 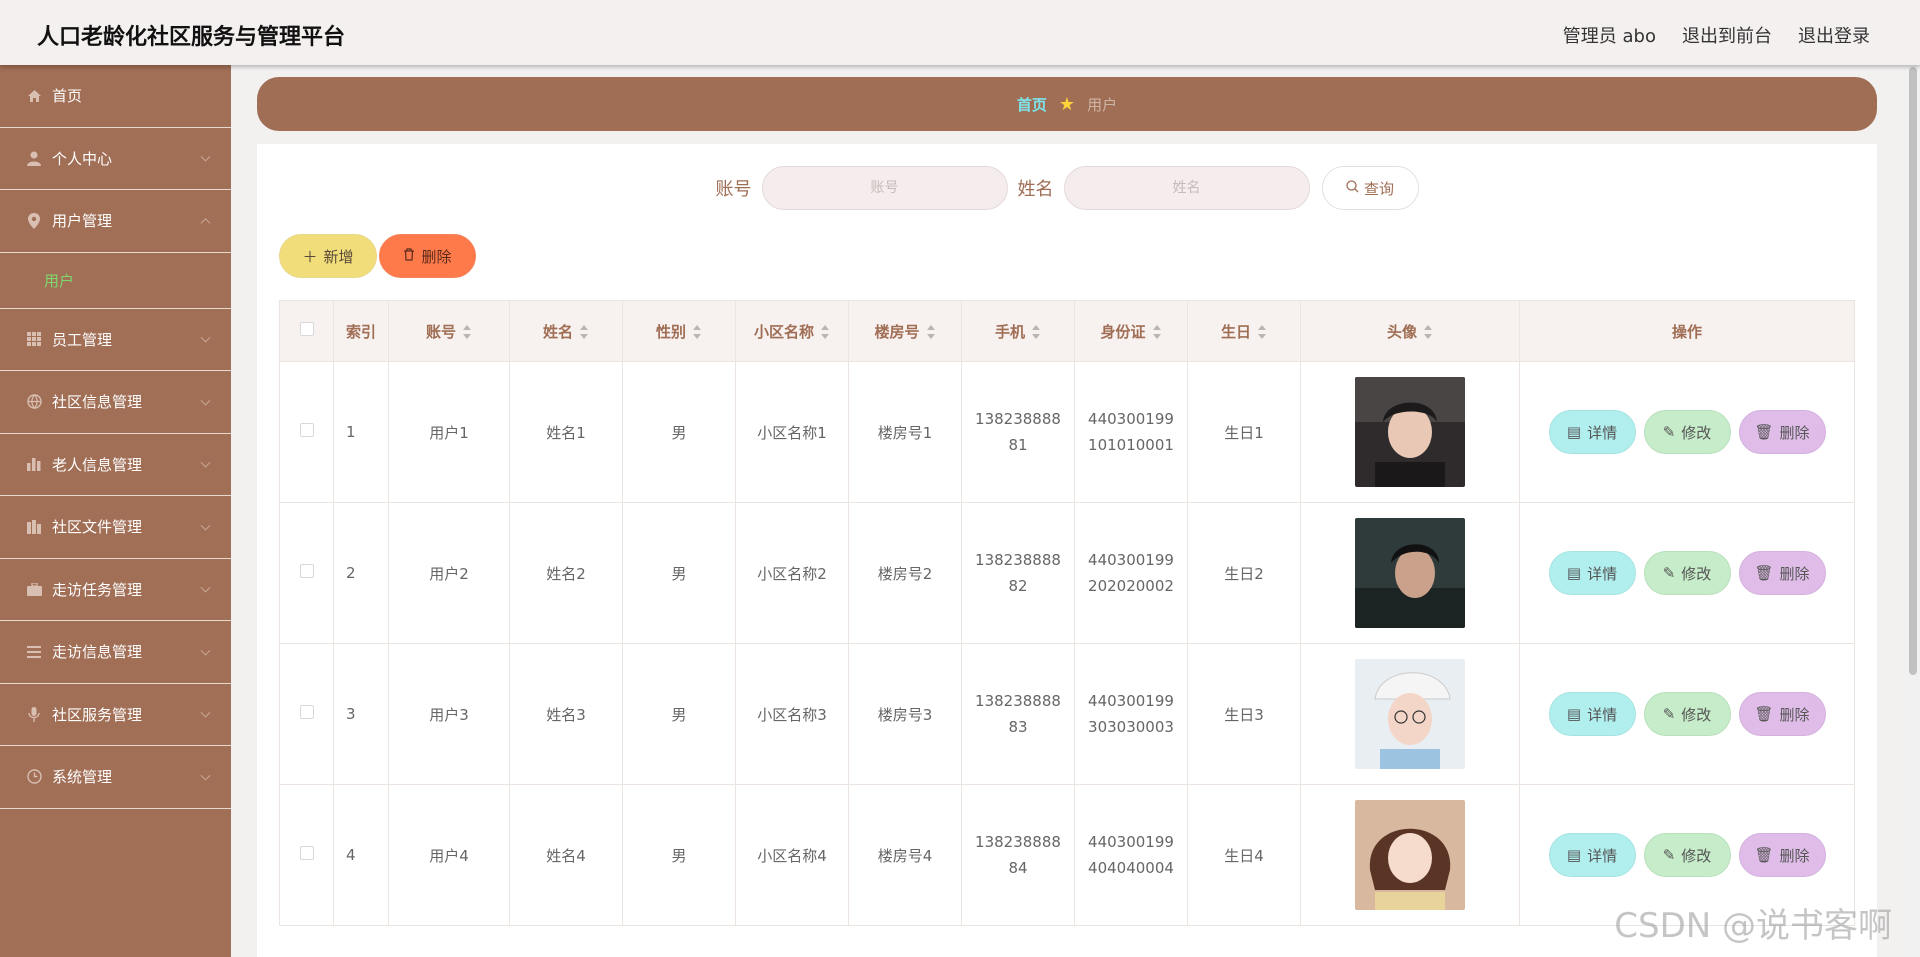 What do you see at coordinates (328, 256) in the screenshot?
I see `add-button: ＋ 新增` at bounding box center [328, 256].